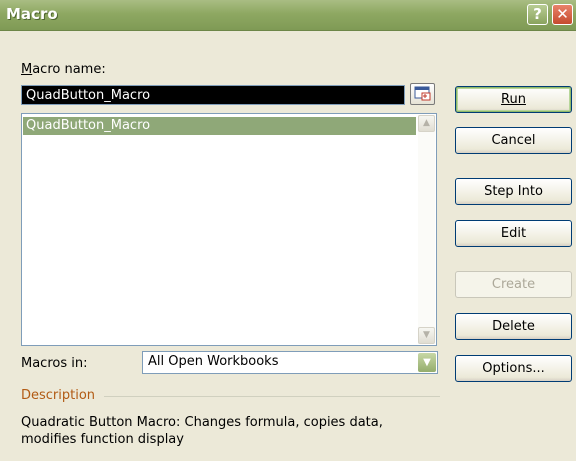 The image size is (576, 461). I want to click on run-button: Run, so click(513, 99).